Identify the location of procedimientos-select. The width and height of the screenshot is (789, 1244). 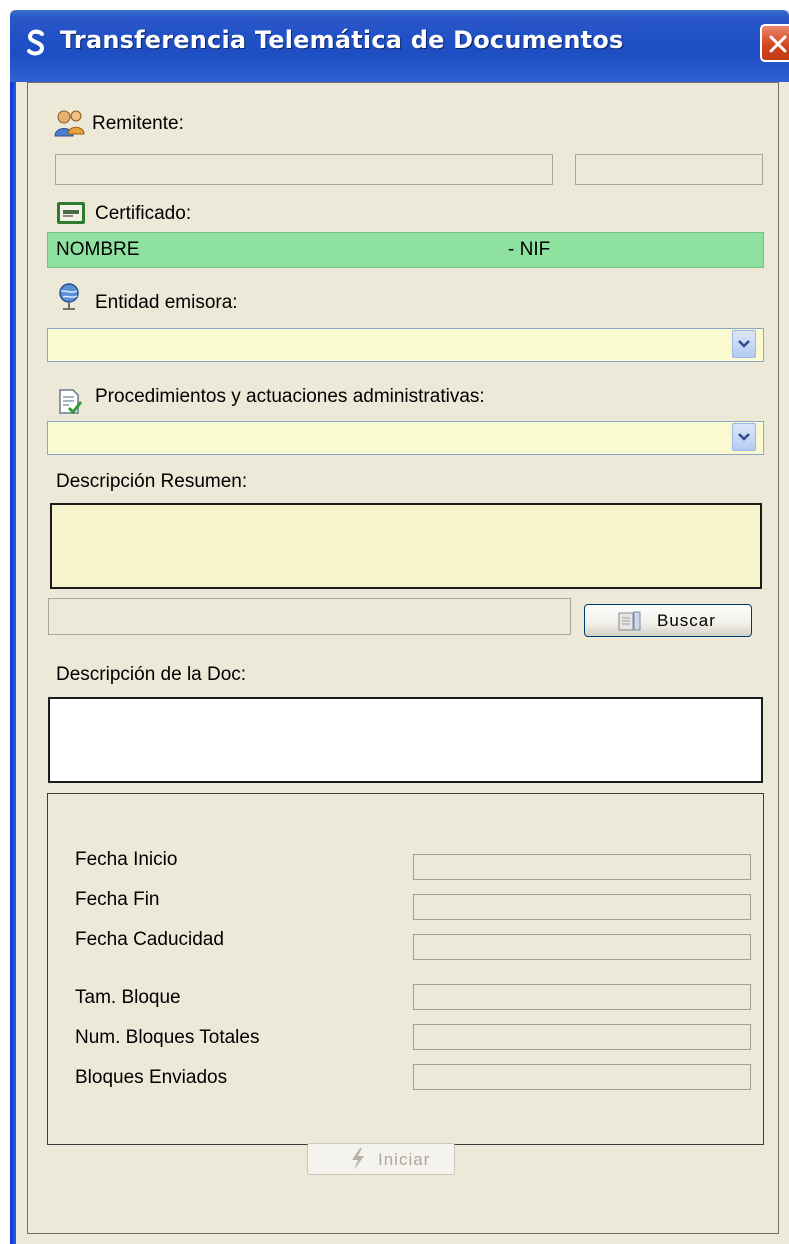
(405, 438).